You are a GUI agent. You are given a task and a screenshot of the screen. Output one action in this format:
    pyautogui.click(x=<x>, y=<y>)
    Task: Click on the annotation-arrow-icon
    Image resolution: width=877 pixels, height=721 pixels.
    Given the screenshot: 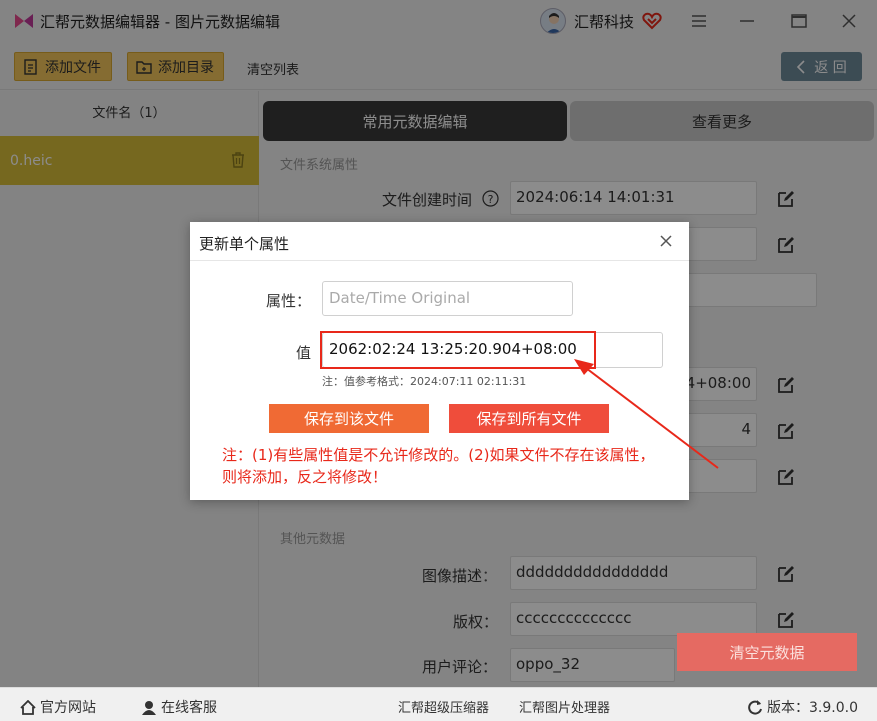 What is the action you would take?
    pyautogui.click(x=646, y=414)
    